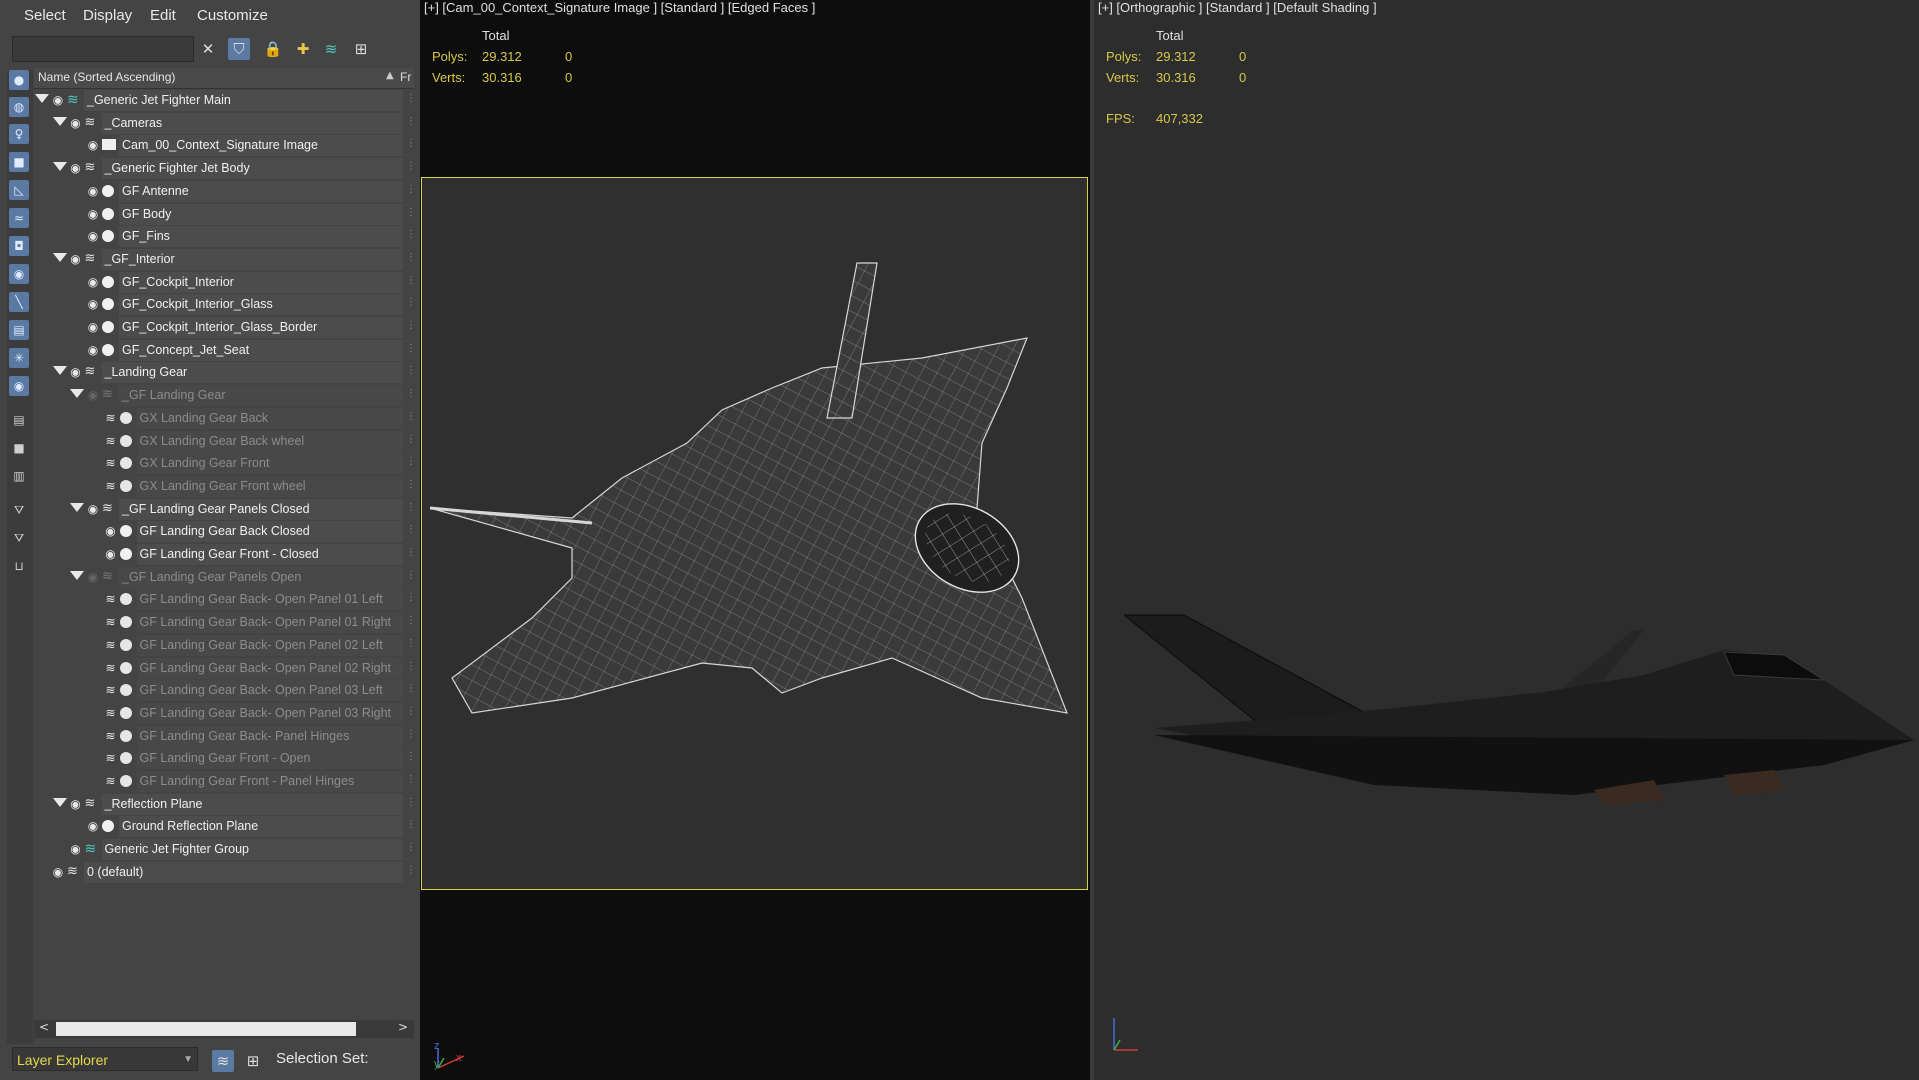 The image size is (1919, 1080). I want to click on tree-row: ◉ ≋ _GF Landing Gear Panels Closed ⋮, so click(225, 509).